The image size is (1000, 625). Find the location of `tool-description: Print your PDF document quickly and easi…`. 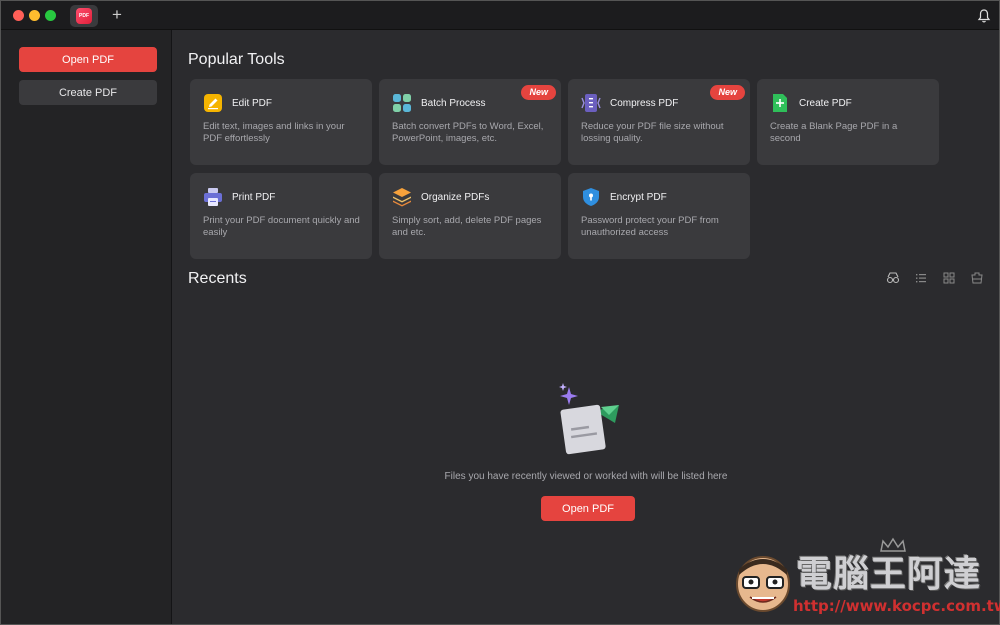

tool-description: Print your PDF document quickly and easi… is located at coordinates (281, 226).